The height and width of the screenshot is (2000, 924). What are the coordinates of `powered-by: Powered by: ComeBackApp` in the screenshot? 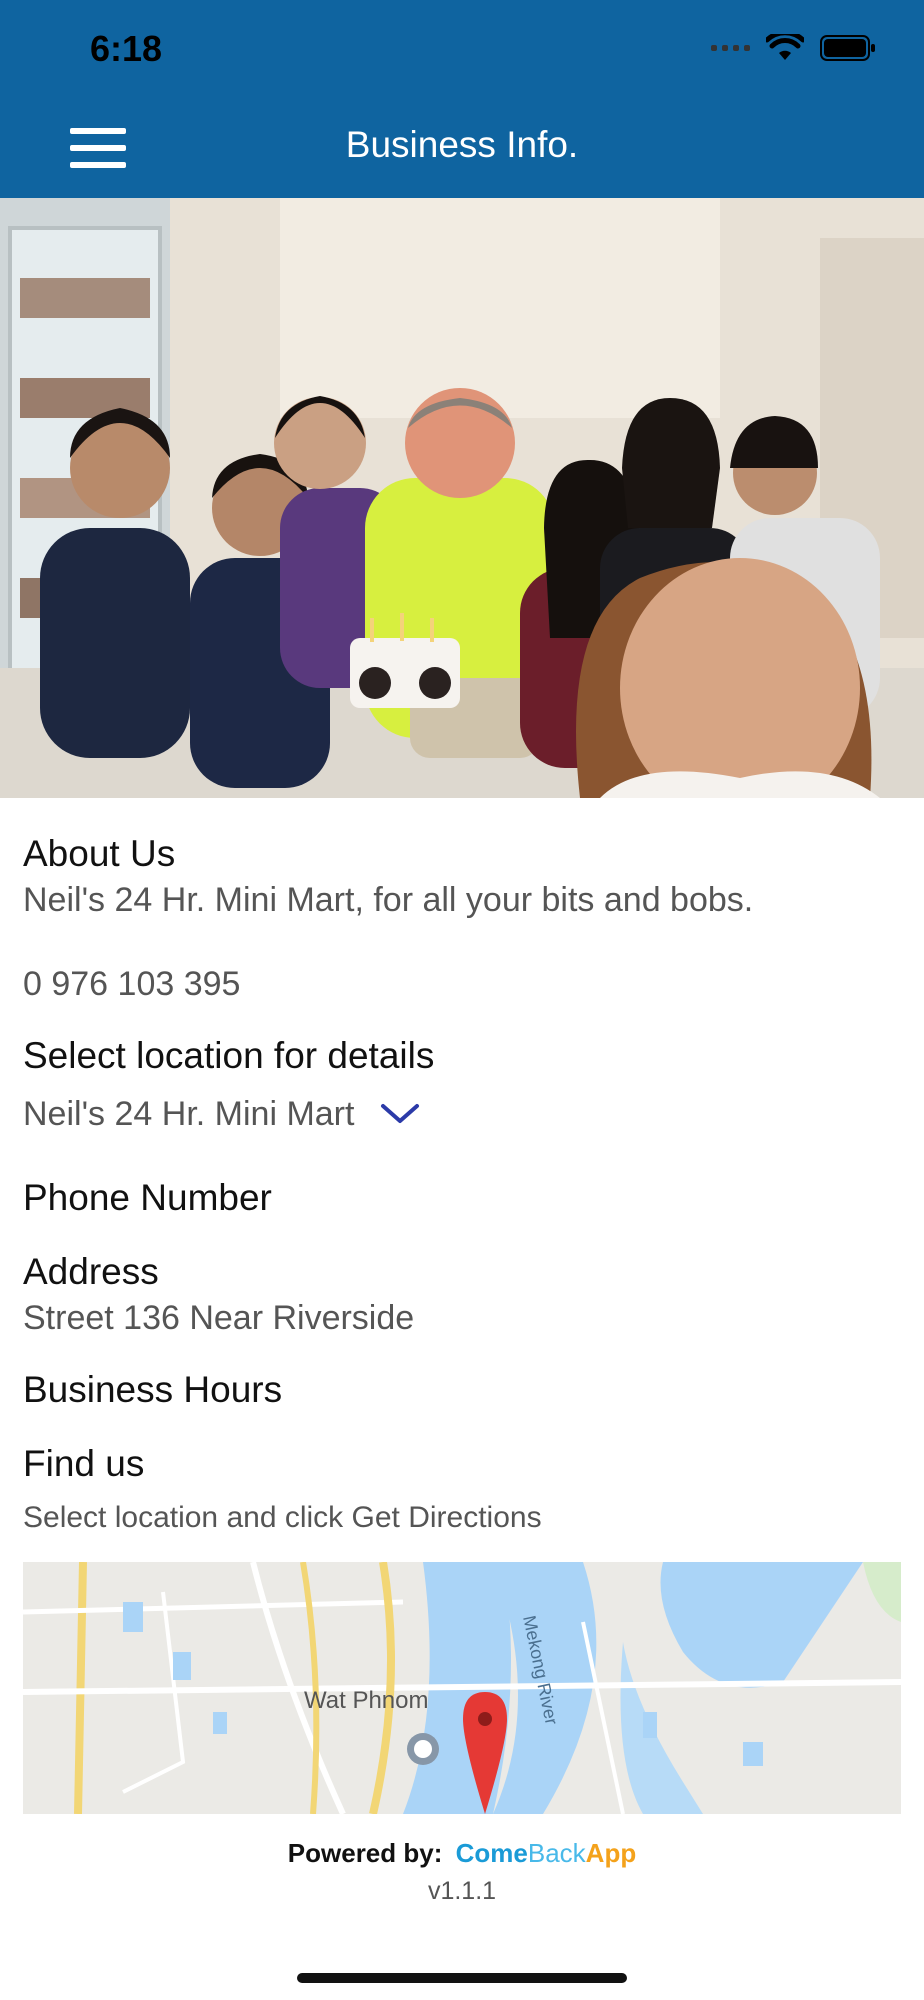 It's located at (462, 1853).